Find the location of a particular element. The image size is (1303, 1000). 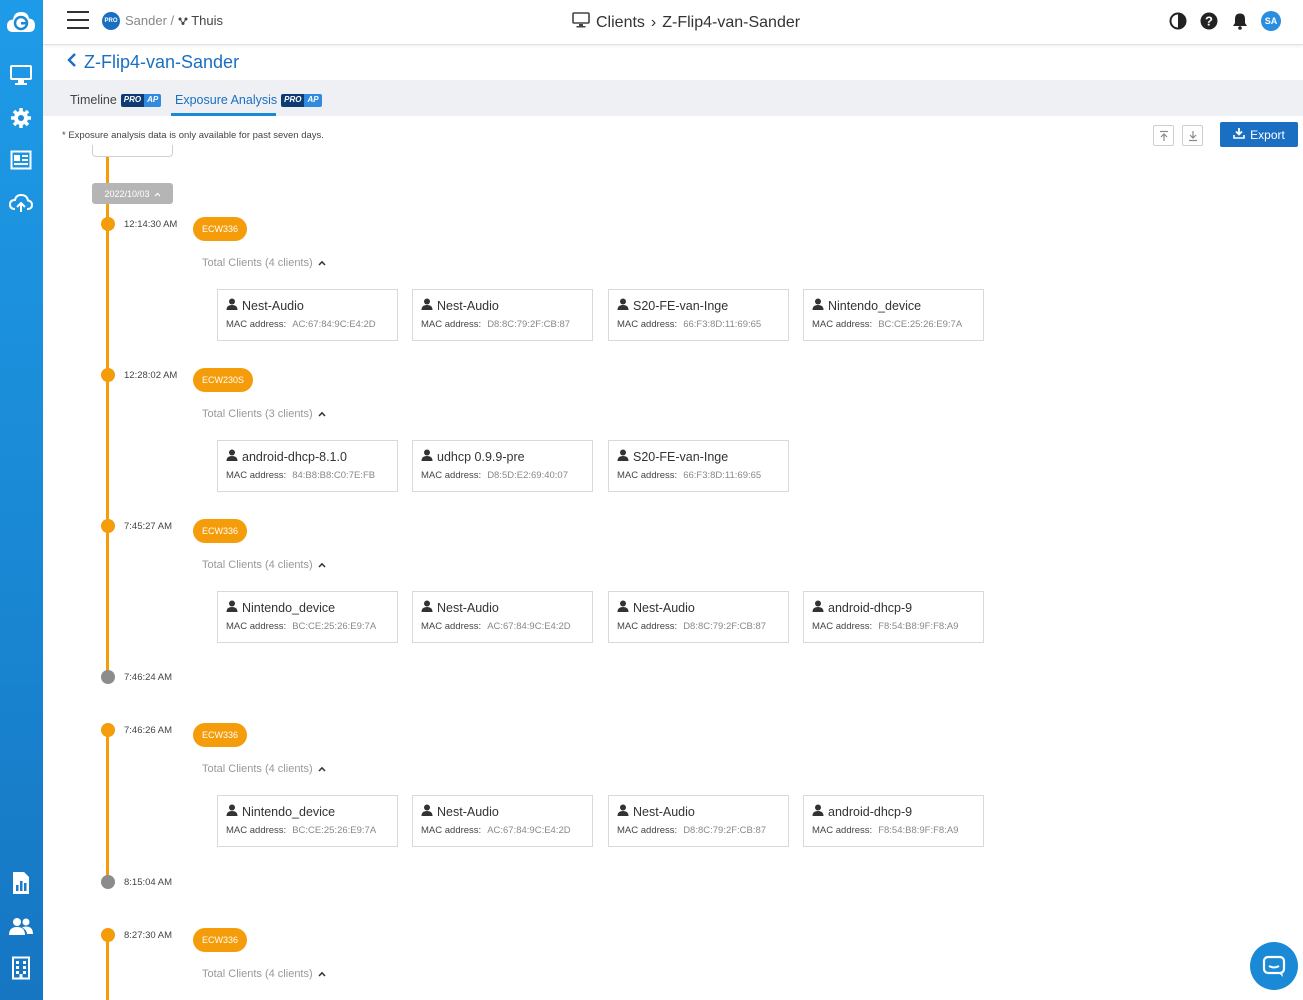

users-icon is located at coordinates (21, 926).